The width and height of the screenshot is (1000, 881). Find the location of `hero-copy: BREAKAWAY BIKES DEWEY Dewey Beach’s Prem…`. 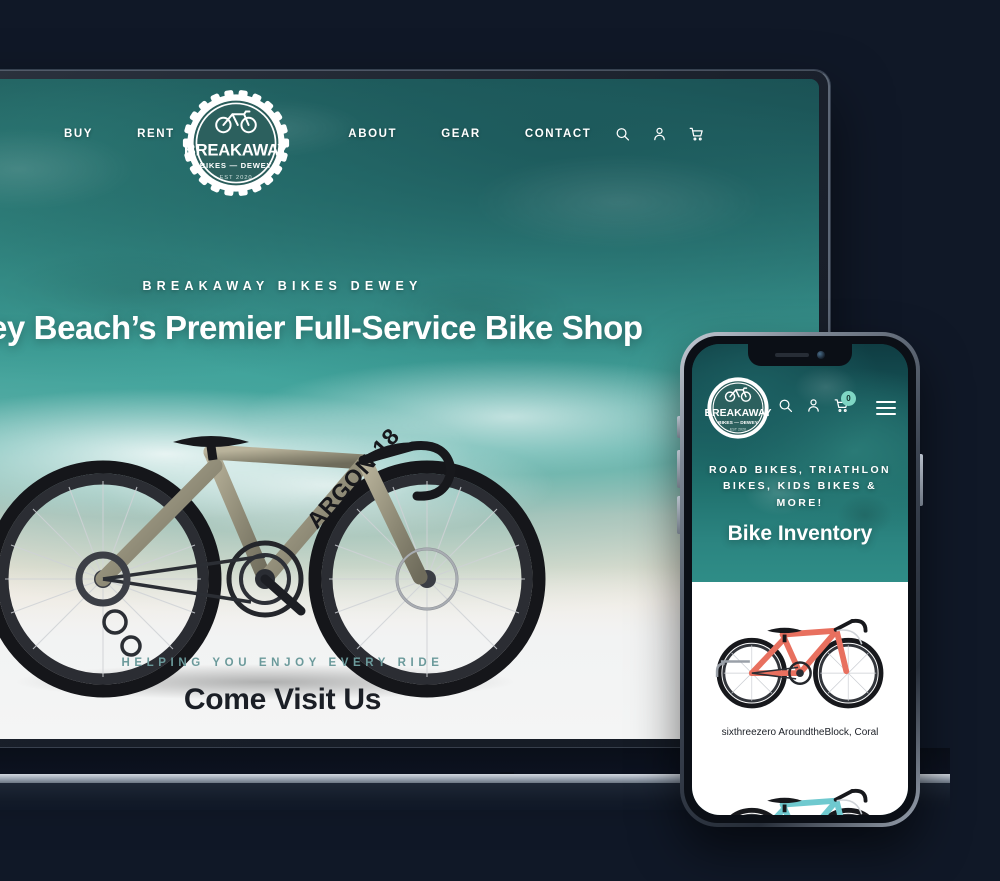

hero-copy: BREAKAWAY BIKES DEWEY Dewey Beach’s Prem… is located at coordinates (327, 313).